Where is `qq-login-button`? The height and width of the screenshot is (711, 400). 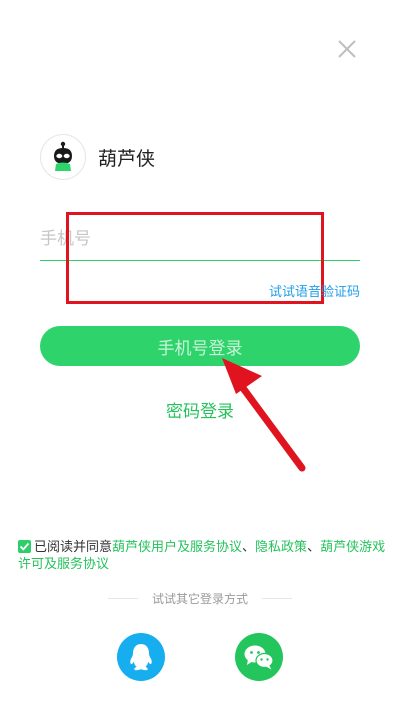 qq-login-button is located at coordinates (141, 657).